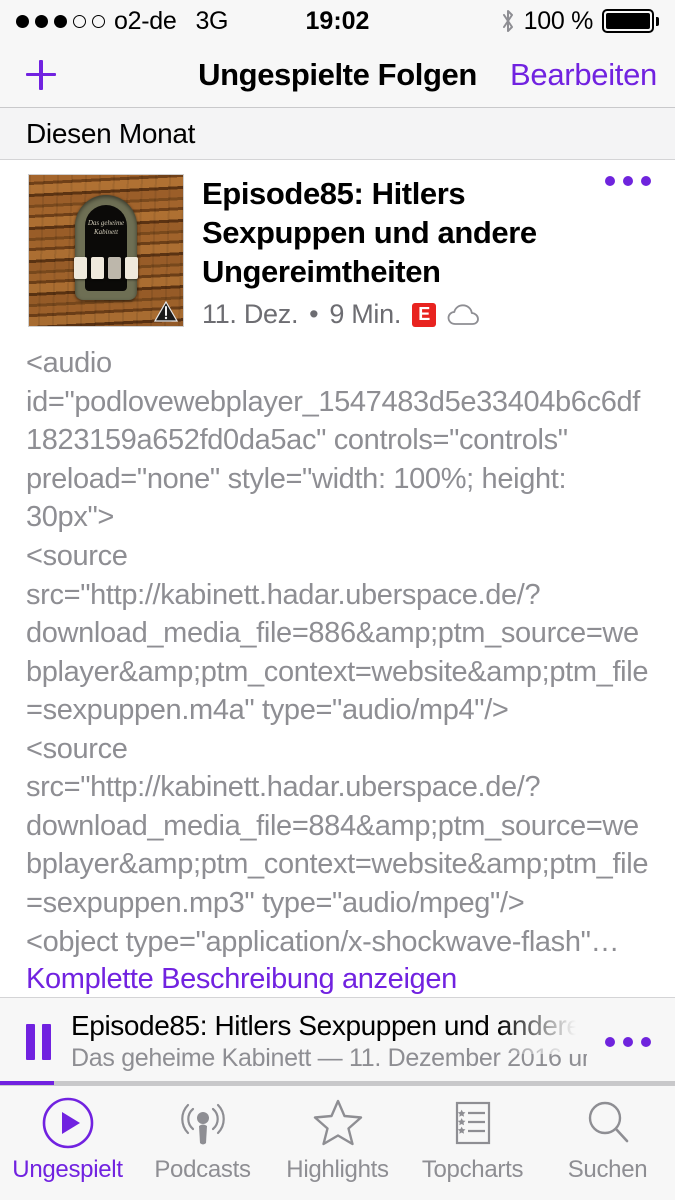  Describe the element at coordinates (337, 21) in the screenshot. I see `status-bar: o2-de 3G 19:02 100 %` at that location.